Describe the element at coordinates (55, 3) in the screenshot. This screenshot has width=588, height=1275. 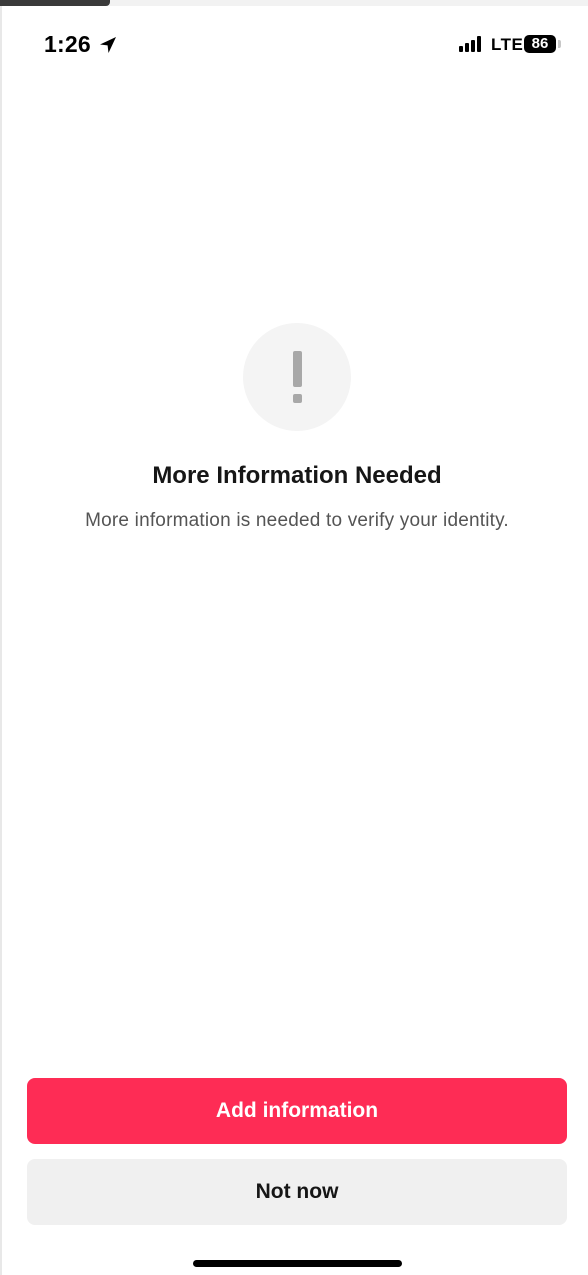
I see `overlay-tag` at that location.